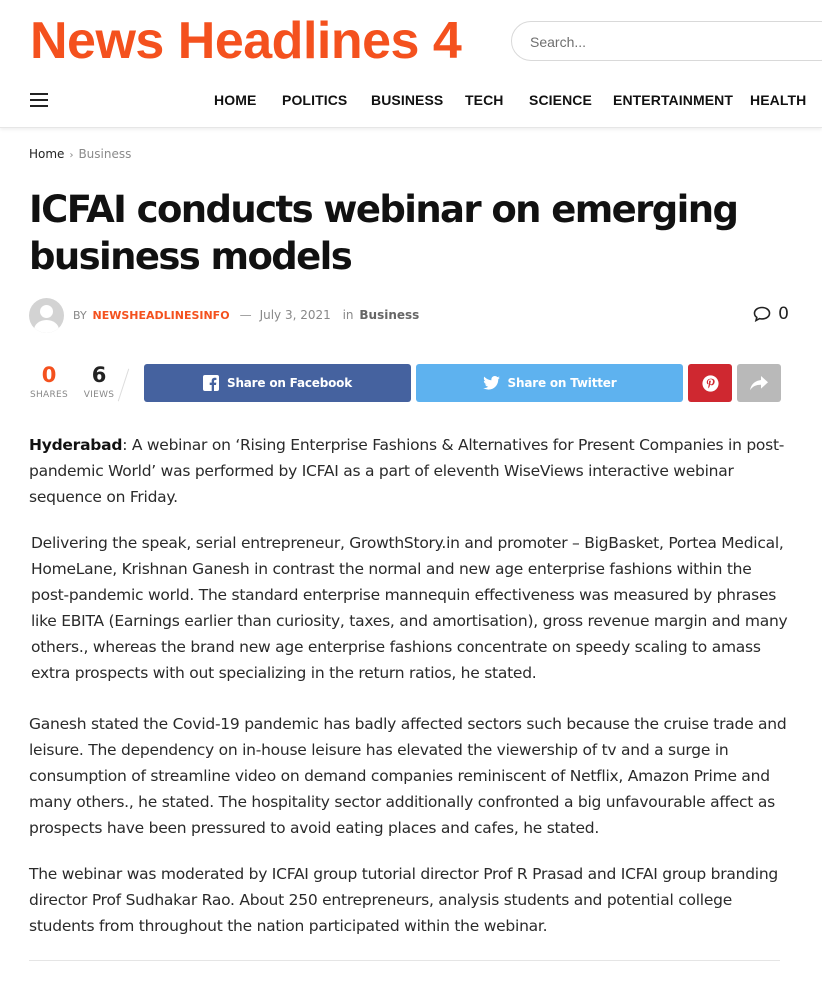 This screenshot has height=981, width=822. What do you see at coordinates (314, 100) in the screenshot?
I see `nav-item-politics: POLITICS` at bounding box center [314, 100].